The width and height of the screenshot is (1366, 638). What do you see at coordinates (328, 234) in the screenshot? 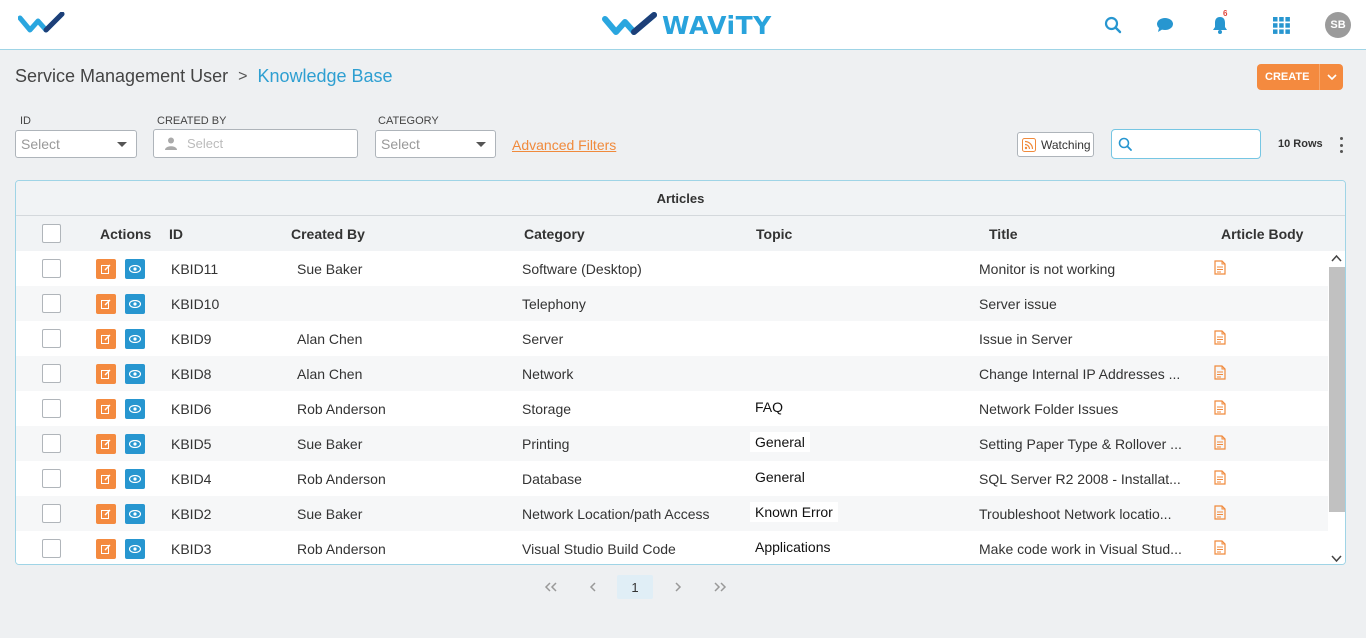
I see `col-header-created-by: Created By` at bounding box center [328, 234].